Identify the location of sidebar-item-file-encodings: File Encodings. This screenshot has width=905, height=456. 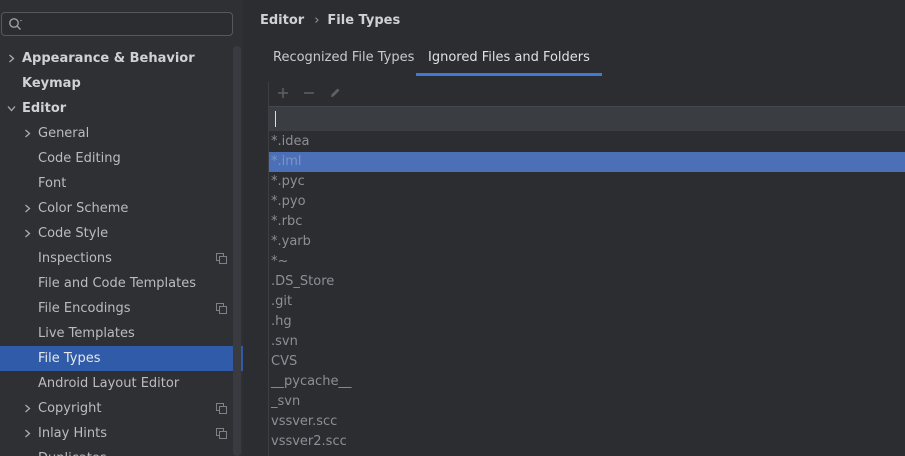
(121, 308).